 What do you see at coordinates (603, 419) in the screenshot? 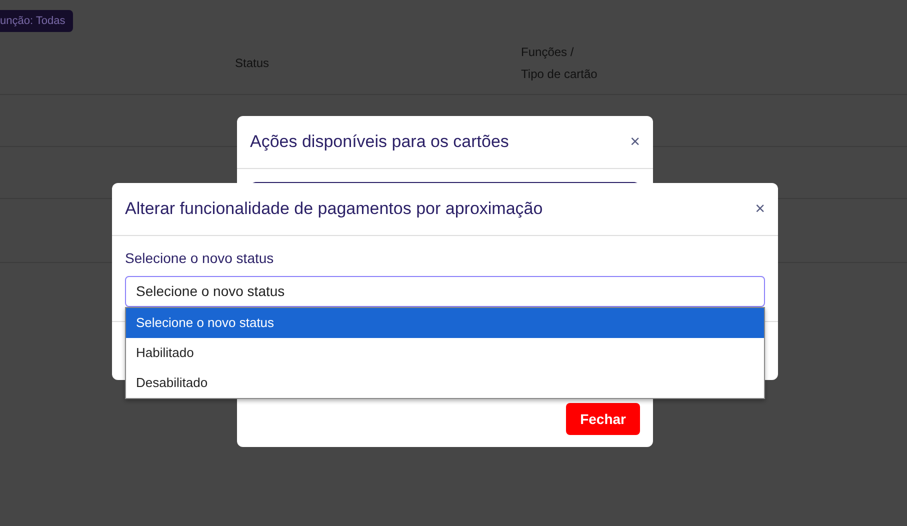
I see `close-button: Fechar` at bounding box center [603, 419].